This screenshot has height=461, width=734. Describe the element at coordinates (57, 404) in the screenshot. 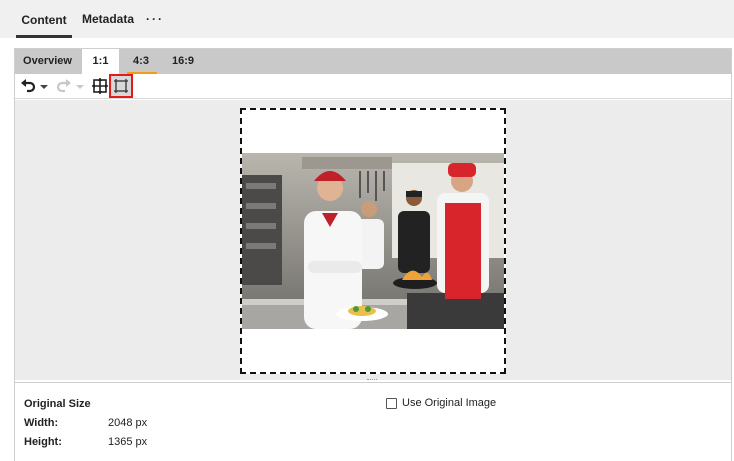

I see `original-size-title: Original Size` at that location.